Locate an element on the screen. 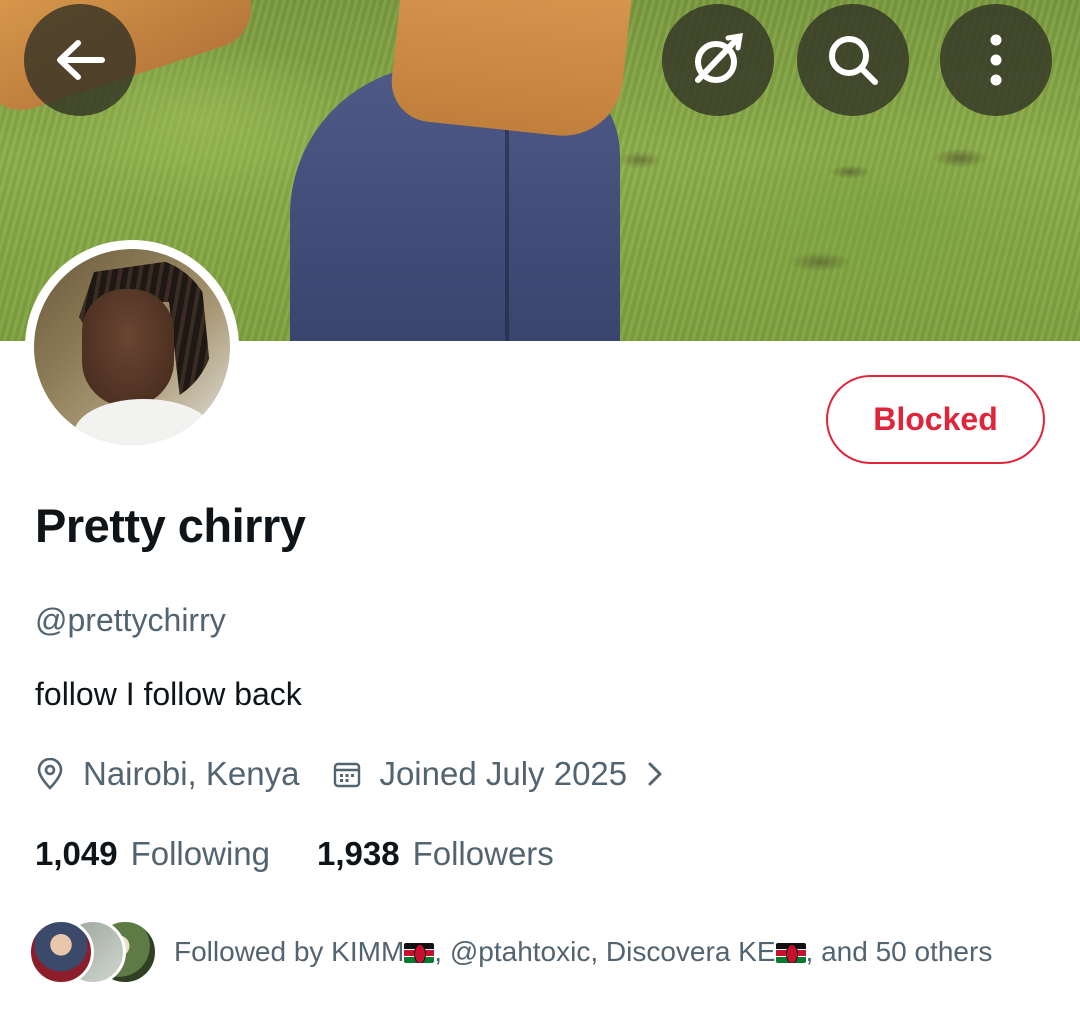  followers-count: 1,938 is located at coordinates (358, 853).